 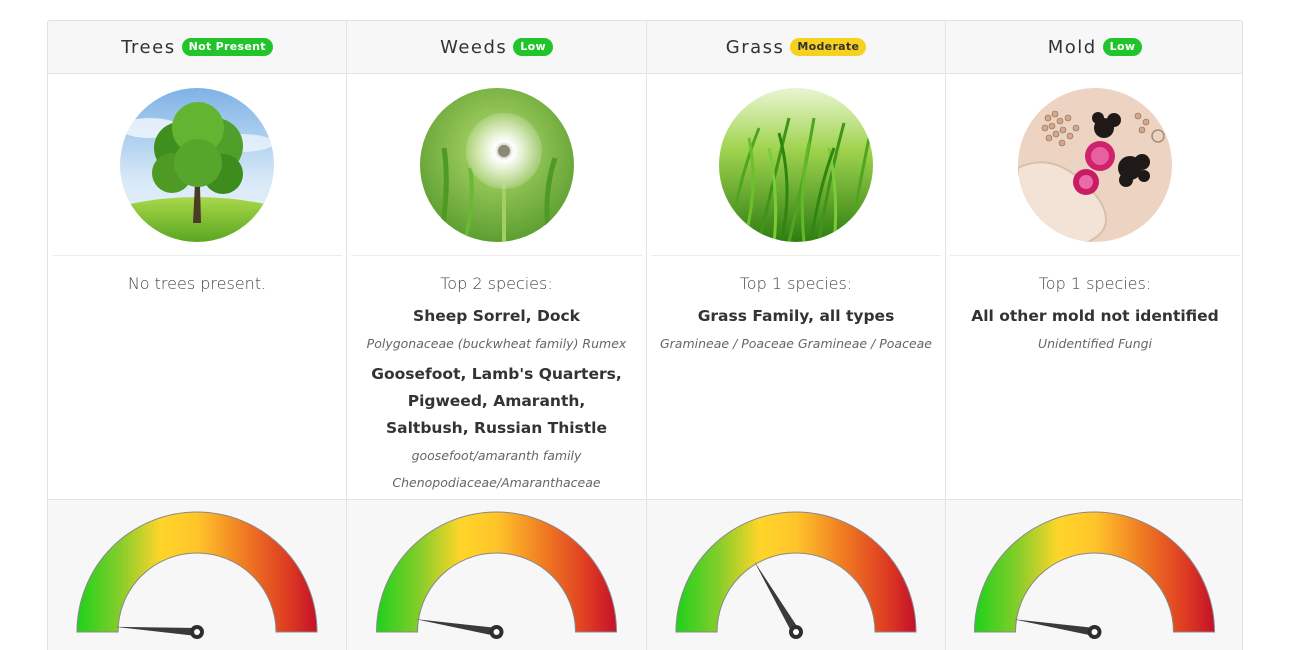 I want to click on column-header: Mold Low, so click(x=1094, y=47).